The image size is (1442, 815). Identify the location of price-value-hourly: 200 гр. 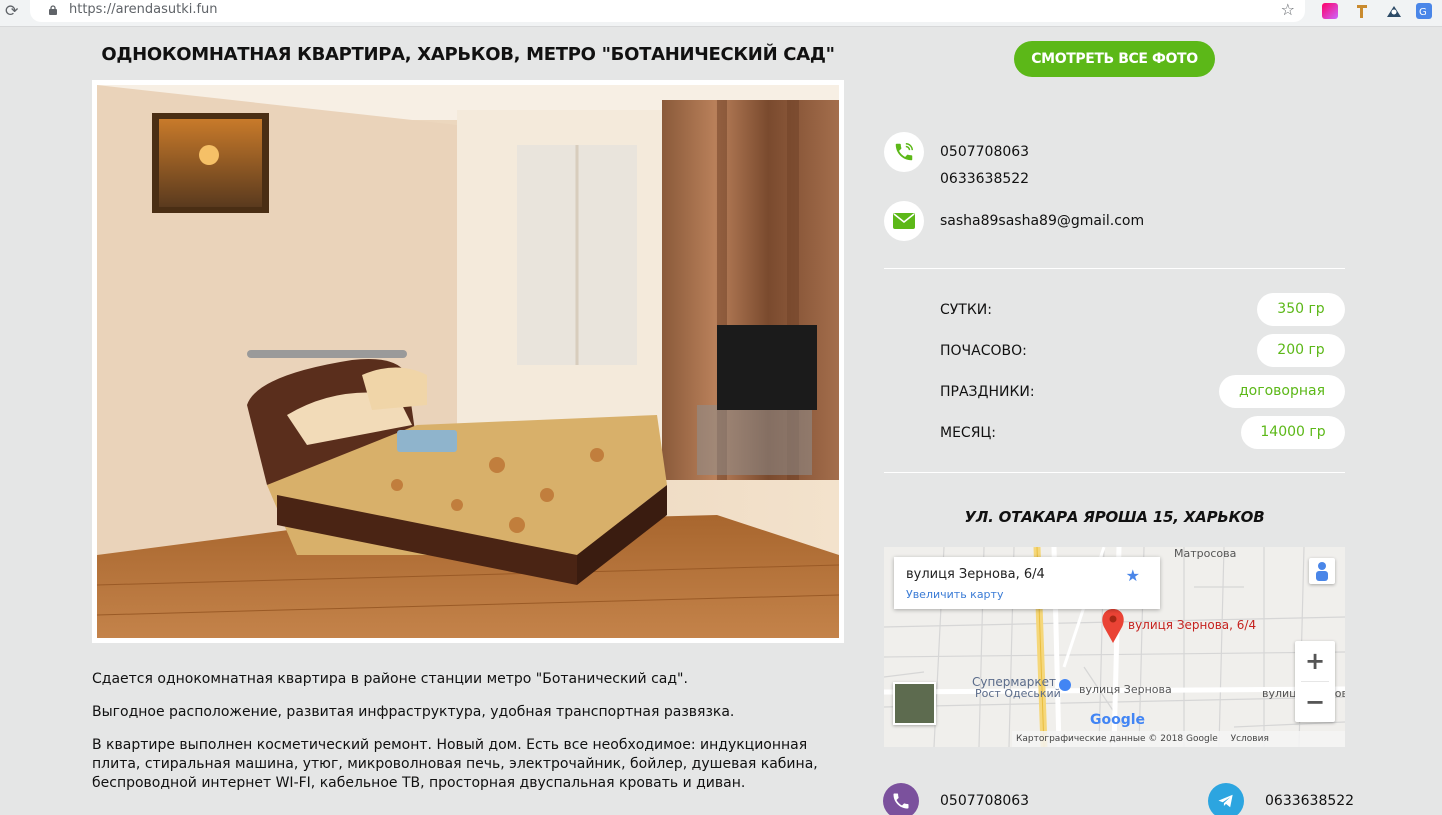
(1301, 350).